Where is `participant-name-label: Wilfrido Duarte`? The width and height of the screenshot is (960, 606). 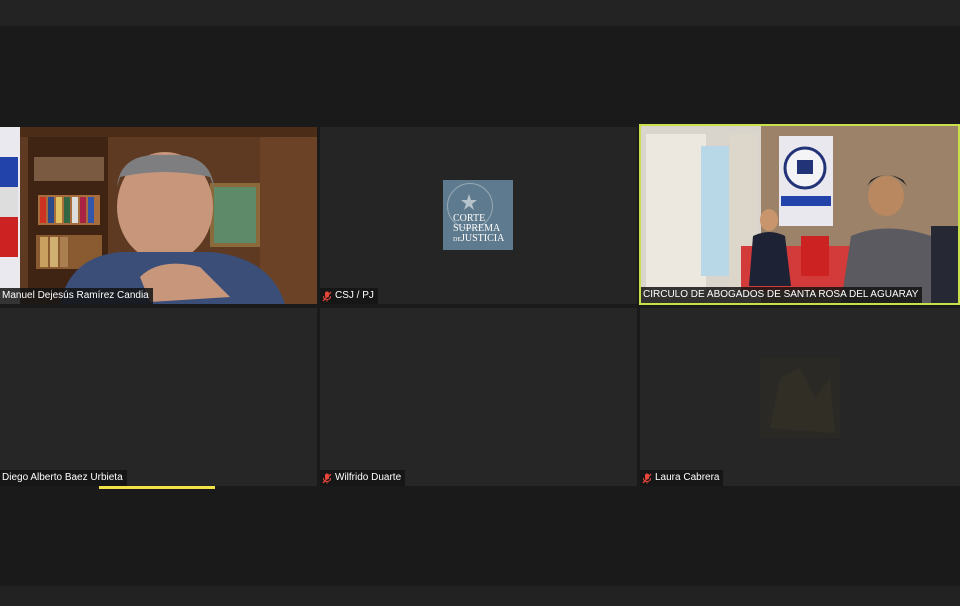 participant-name-label: Wilfrido Duarte is located at coordinates (363, 478).